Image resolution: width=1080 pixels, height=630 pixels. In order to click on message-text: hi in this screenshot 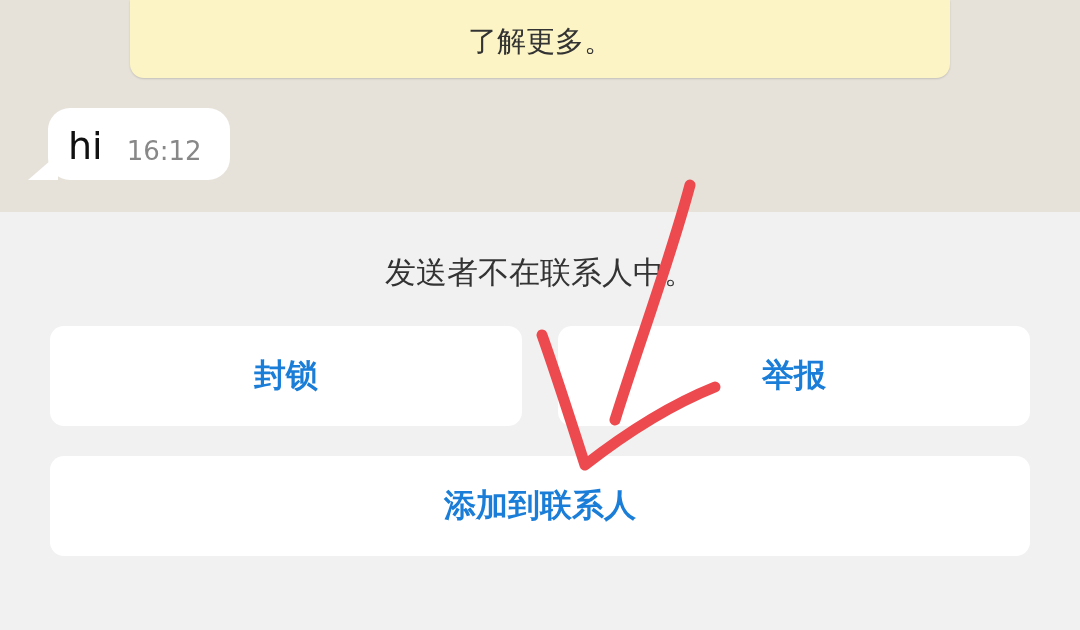, I will do `click(85, 146)`.